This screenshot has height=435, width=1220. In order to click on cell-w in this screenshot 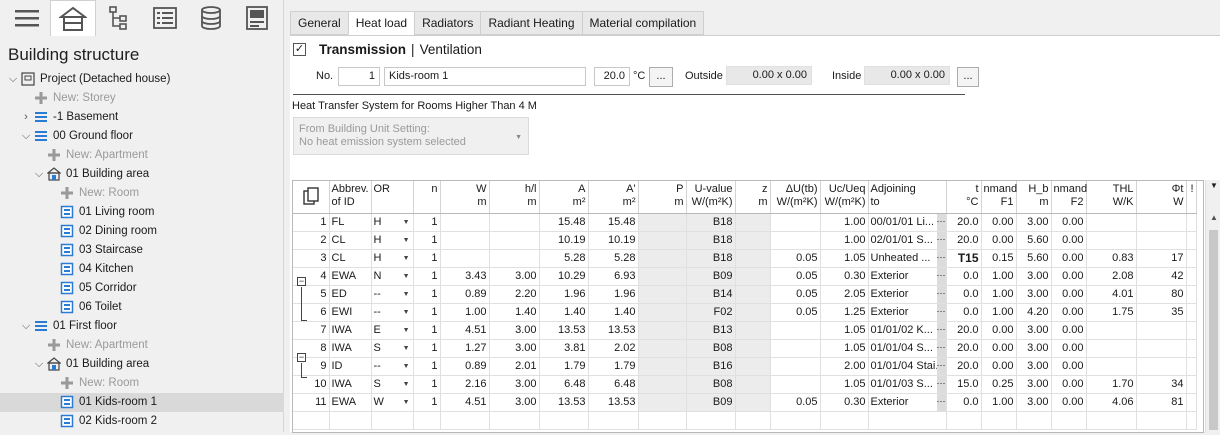, I will do `click(465, 258)`.